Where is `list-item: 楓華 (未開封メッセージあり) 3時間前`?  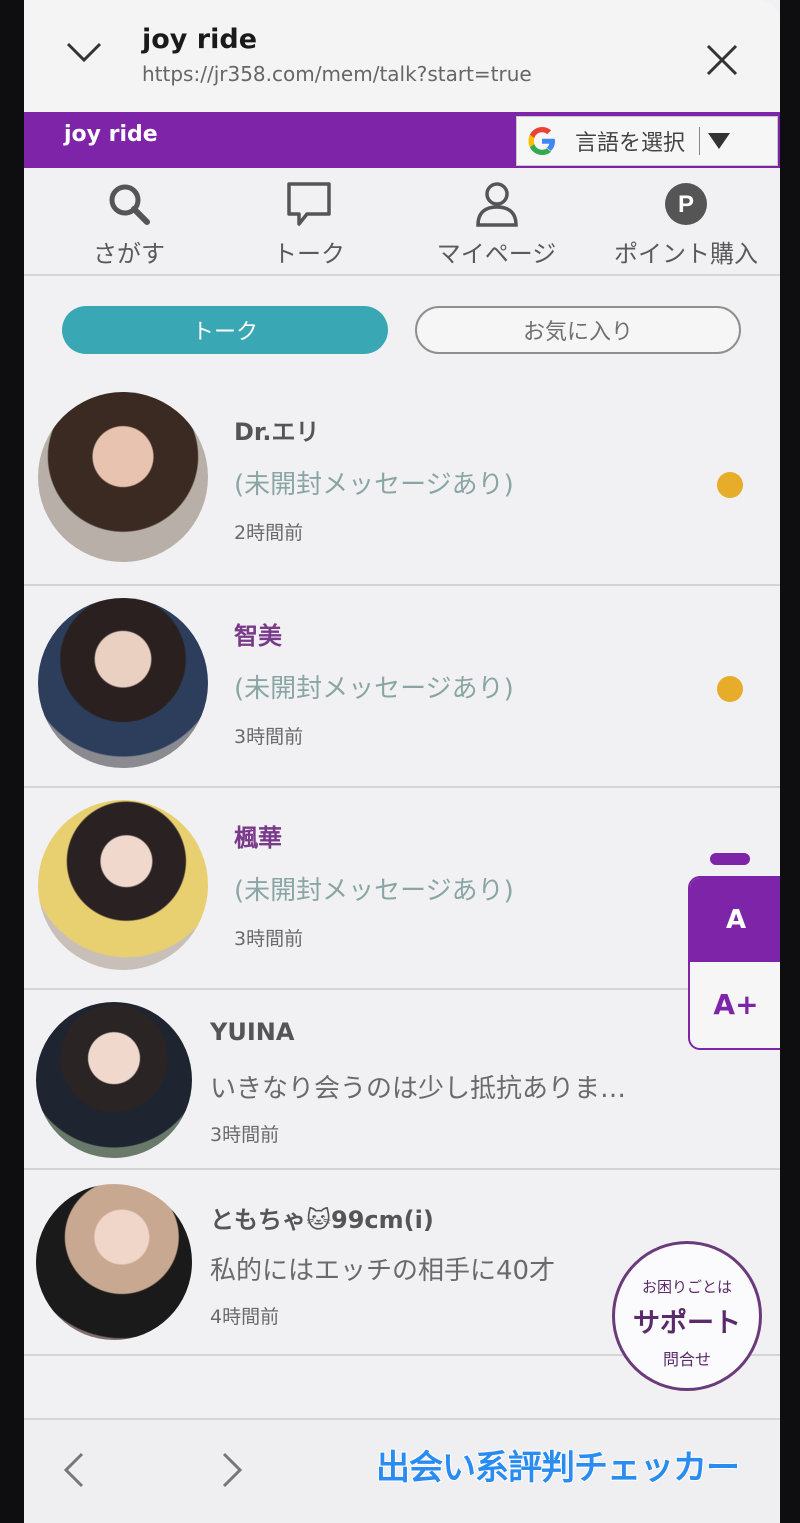 list-item: 楓華 (未開封メッセージあり) 3時間前 is located at coordinates (402, 889).